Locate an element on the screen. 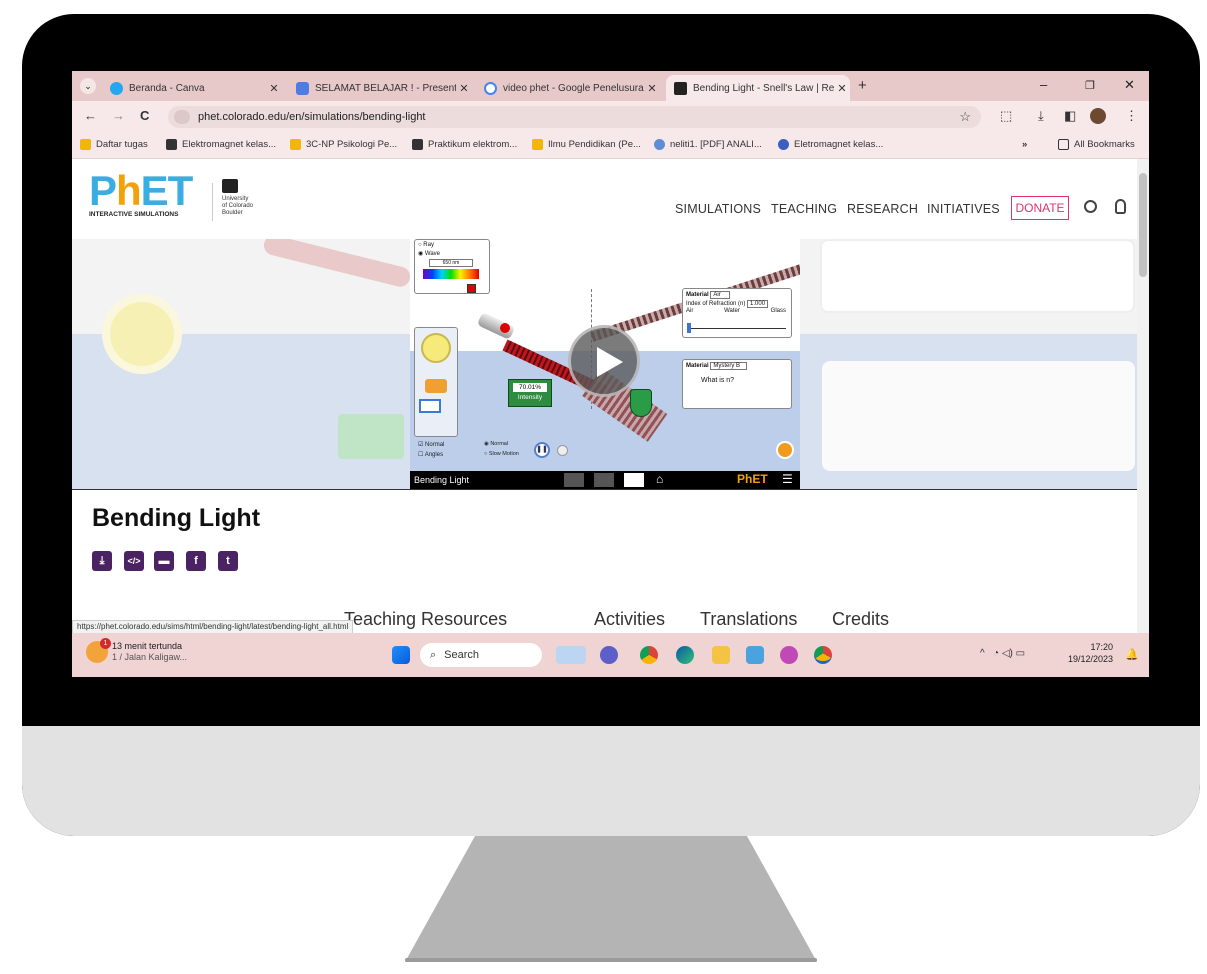  index-value: 1.000 is located at coordinates (758, 304).